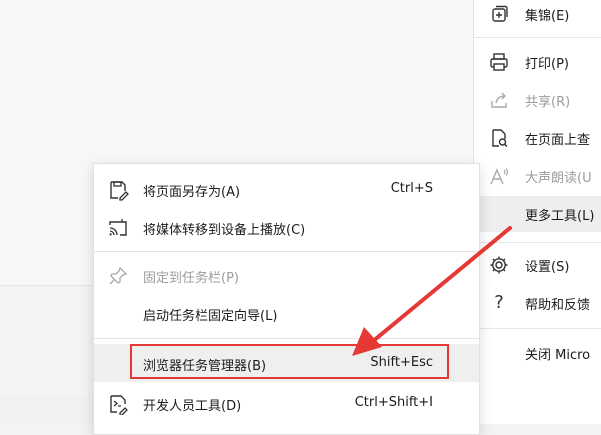 This screenshot has height=435, width=601. What do you see at coordinates (499, 138) in the screenshot?
I see `find-on-page-icon` at bounding box center [499, 138].